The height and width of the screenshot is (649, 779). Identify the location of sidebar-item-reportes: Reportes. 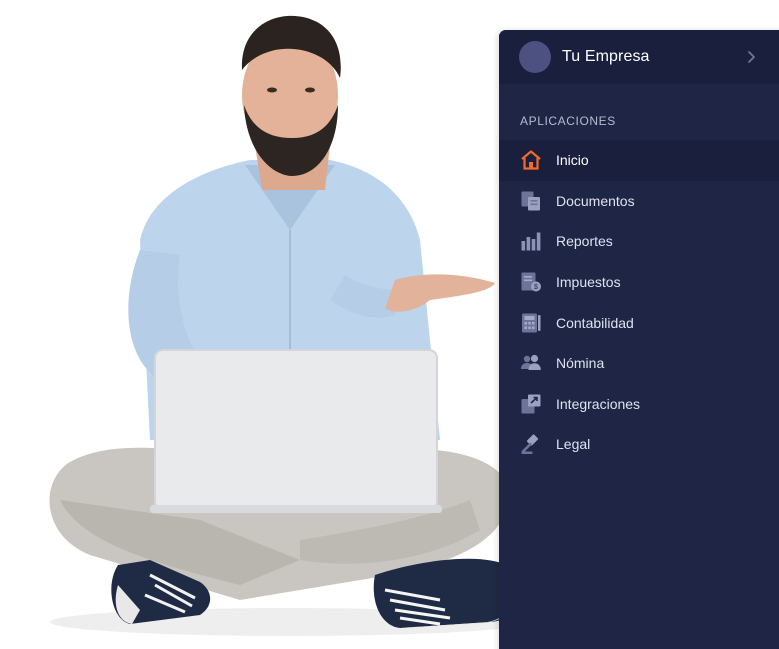
(639, 241).